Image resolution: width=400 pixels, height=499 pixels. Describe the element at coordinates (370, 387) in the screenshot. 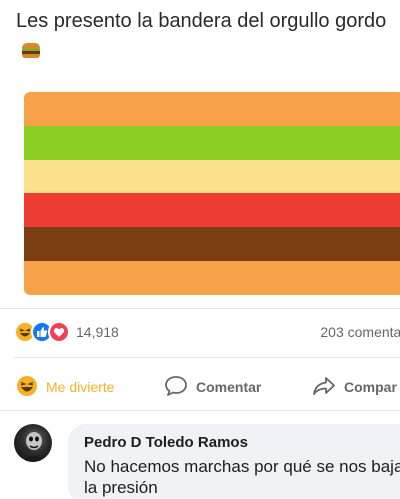

I see `share-button-label: Compar` at that location.